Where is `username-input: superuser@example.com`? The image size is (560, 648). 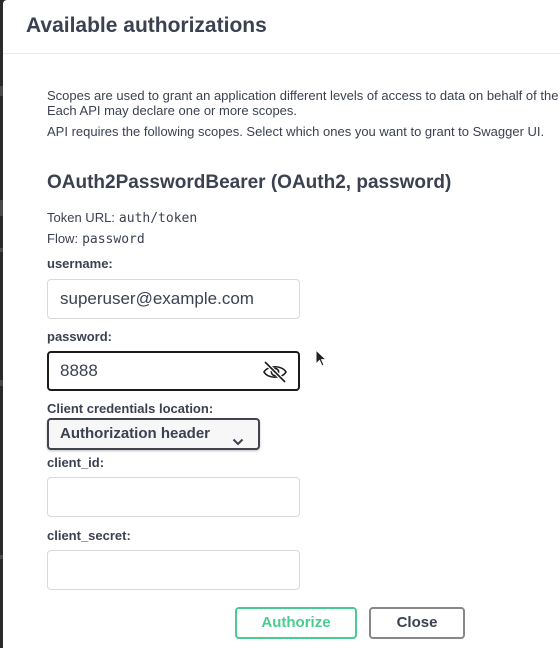
username-input: superuser@example.com is located at coordinates (173, 299).